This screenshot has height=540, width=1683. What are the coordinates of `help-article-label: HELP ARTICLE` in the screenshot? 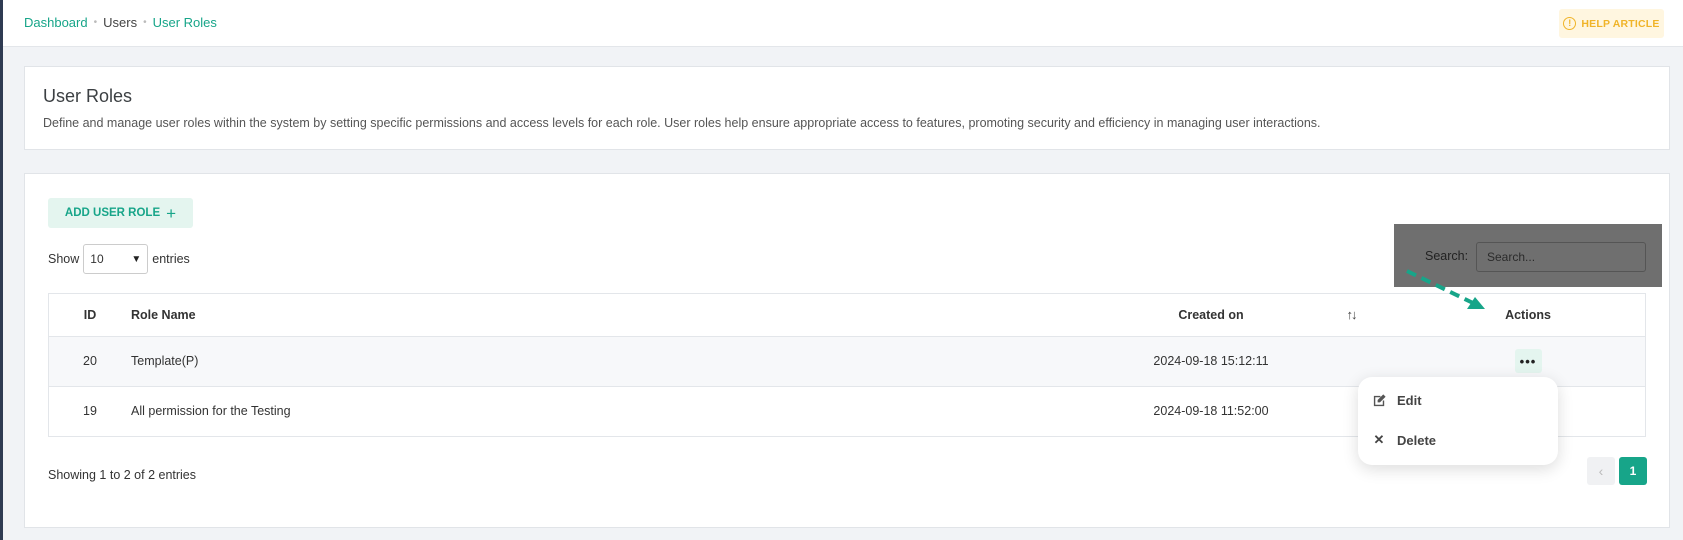 It's located at (1620, 23).